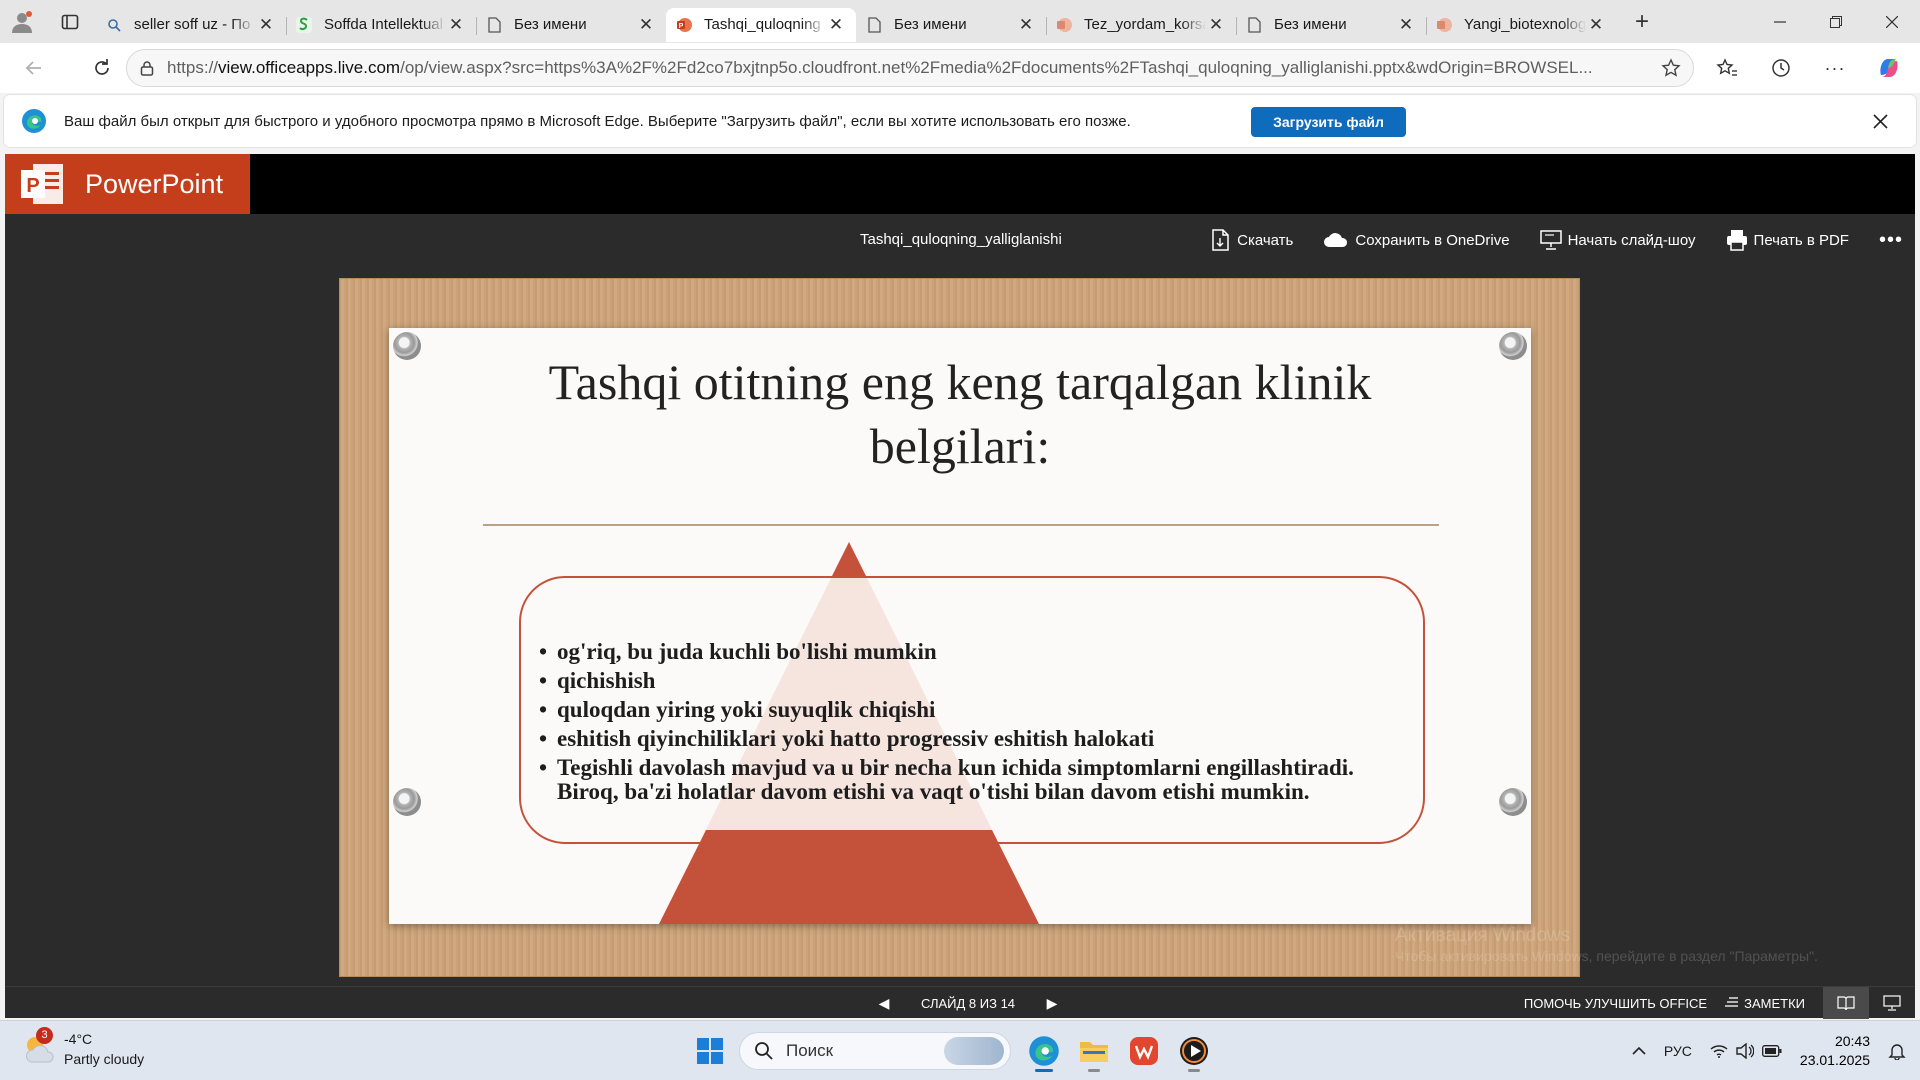  Describe the element at coordinates (147, 68) in the screenshot. I see `lock-icon` at that location.